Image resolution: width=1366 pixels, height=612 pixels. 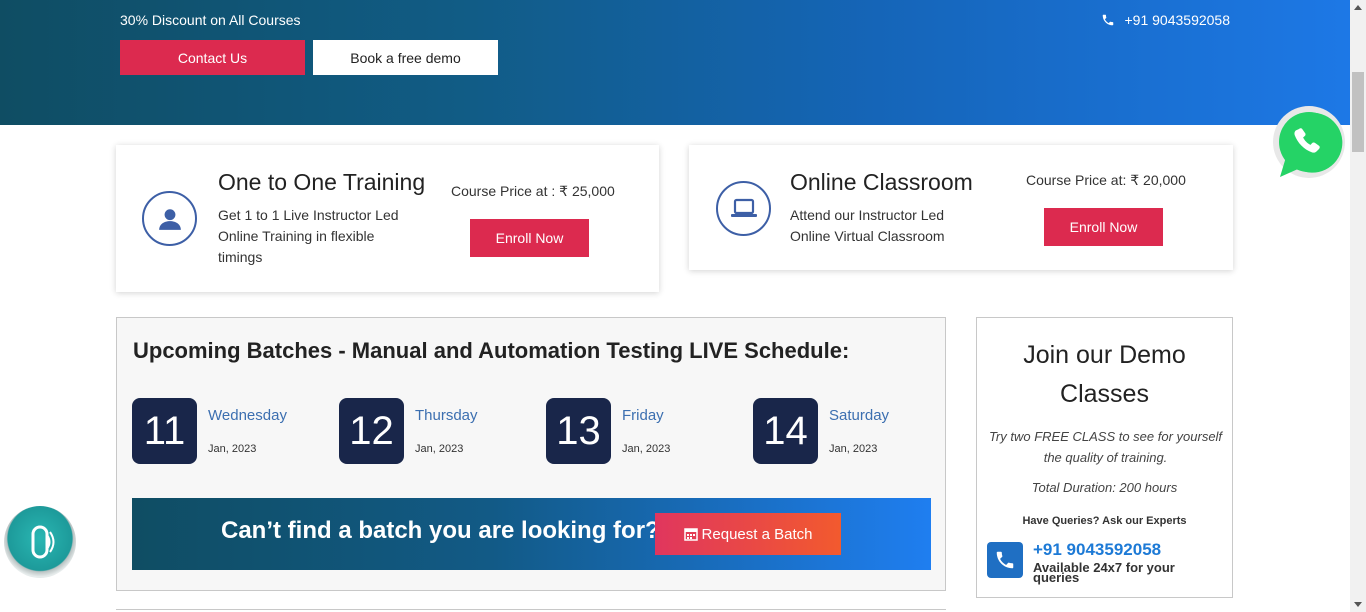 What do you see at coordinates (434, 431) in the screenshot?
I see `batch-date-item: 12 Thursday Jan, 2023` at bounding box center [434, 431].